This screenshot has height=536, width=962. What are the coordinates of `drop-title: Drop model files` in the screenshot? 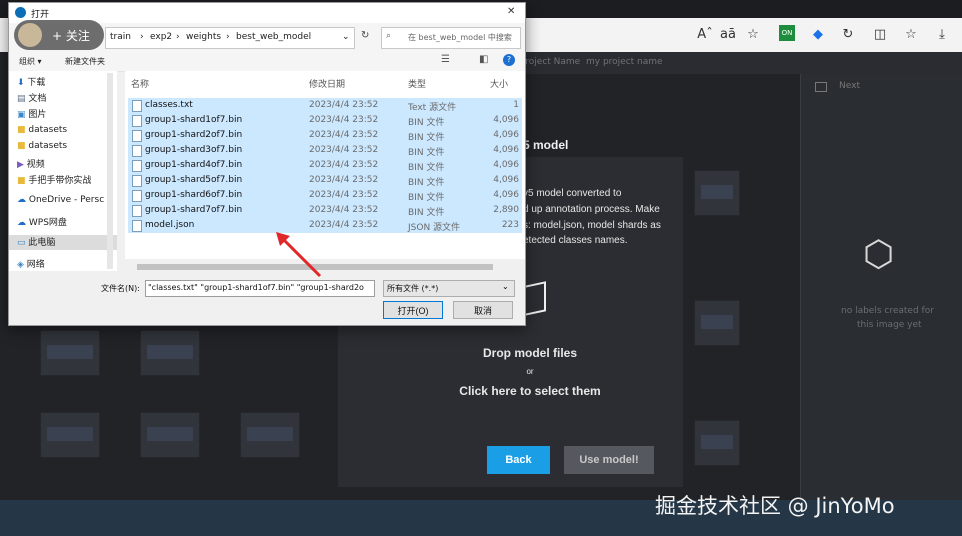 It's located at (529, 353).